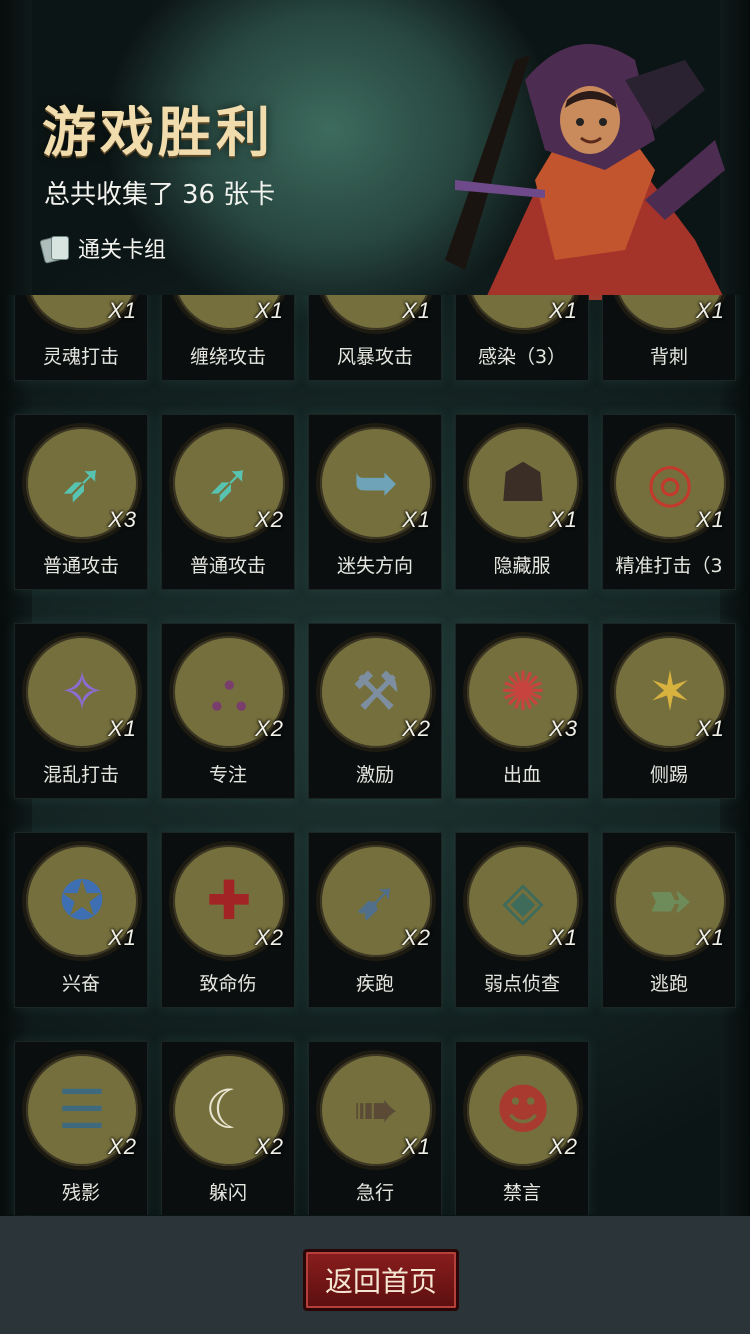 The width and height of the screenshot is (750, 1334). What do you see at coordinates (80, 1193) in the screenshot?
I see `card-name: 残影` at bounding box center [80, 1193].